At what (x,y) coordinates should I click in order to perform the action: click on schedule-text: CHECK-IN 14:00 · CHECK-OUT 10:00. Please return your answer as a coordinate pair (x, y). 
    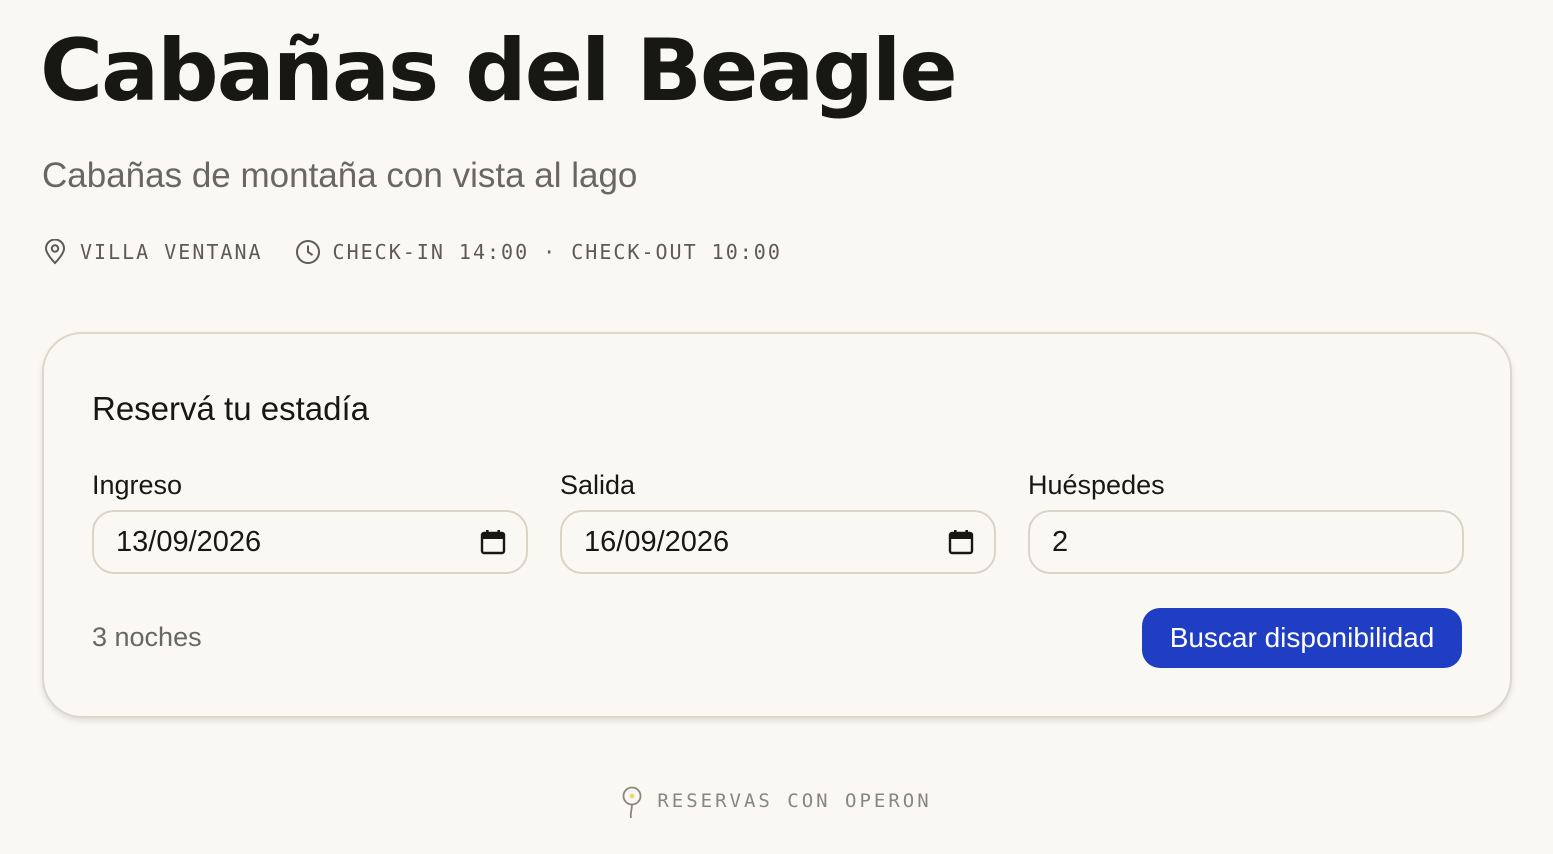
    Looking at the image, I should click on (557, 252).